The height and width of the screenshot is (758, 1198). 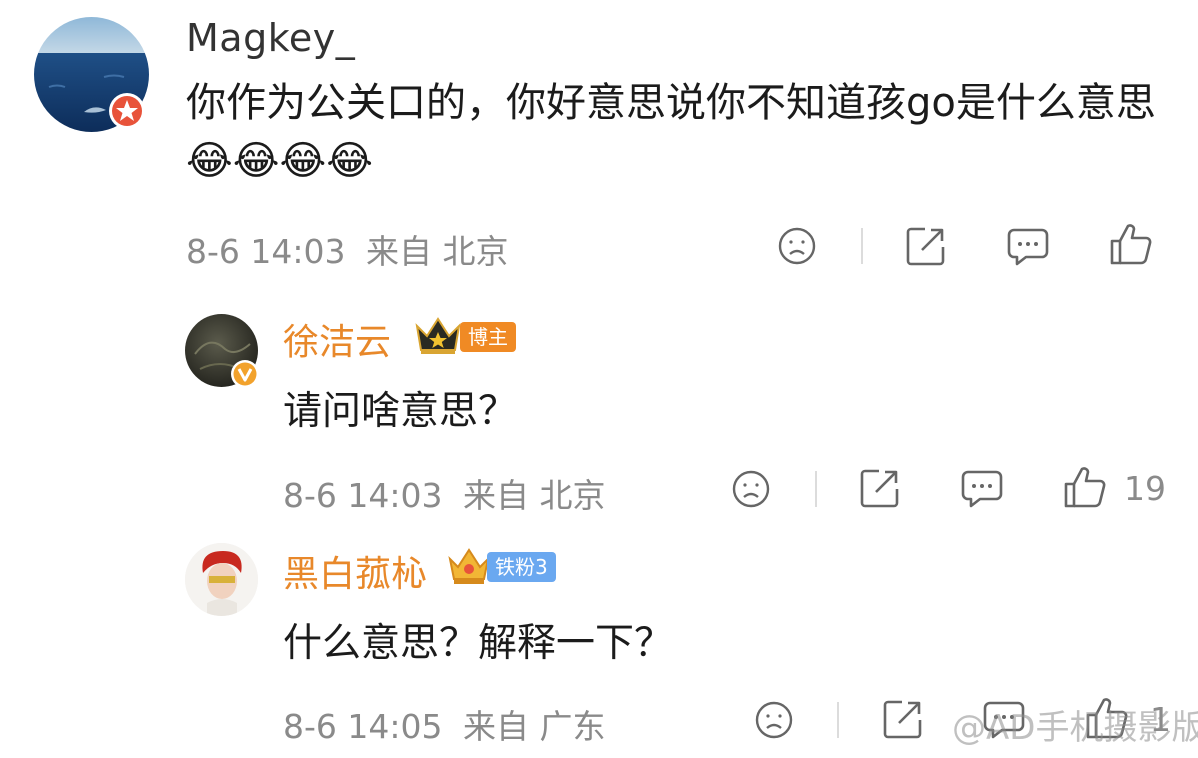 I want to click on verified-badge-icon, so click(x=127, y=111).